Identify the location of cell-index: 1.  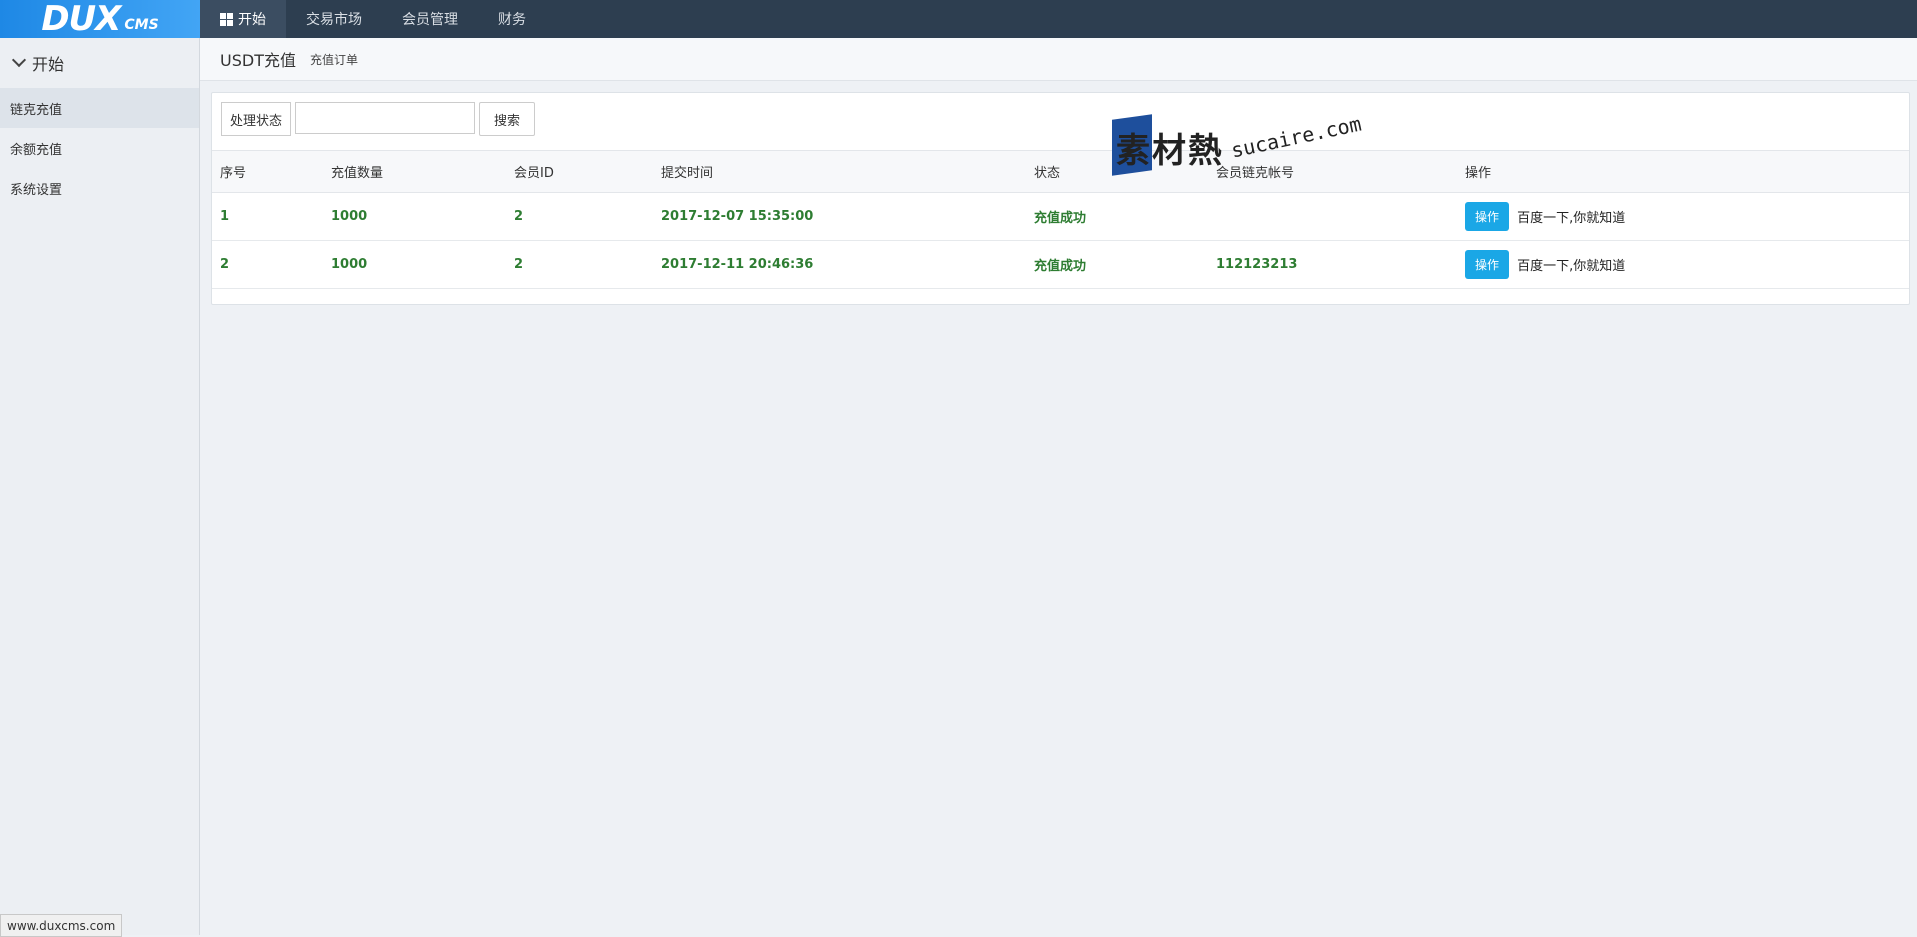
(267, 216).